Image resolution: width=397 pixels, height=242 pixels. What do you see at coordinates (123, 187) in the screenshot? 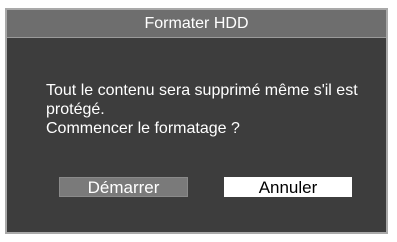
I see `start-button: Démarrer` at bounding box center [123, 187].